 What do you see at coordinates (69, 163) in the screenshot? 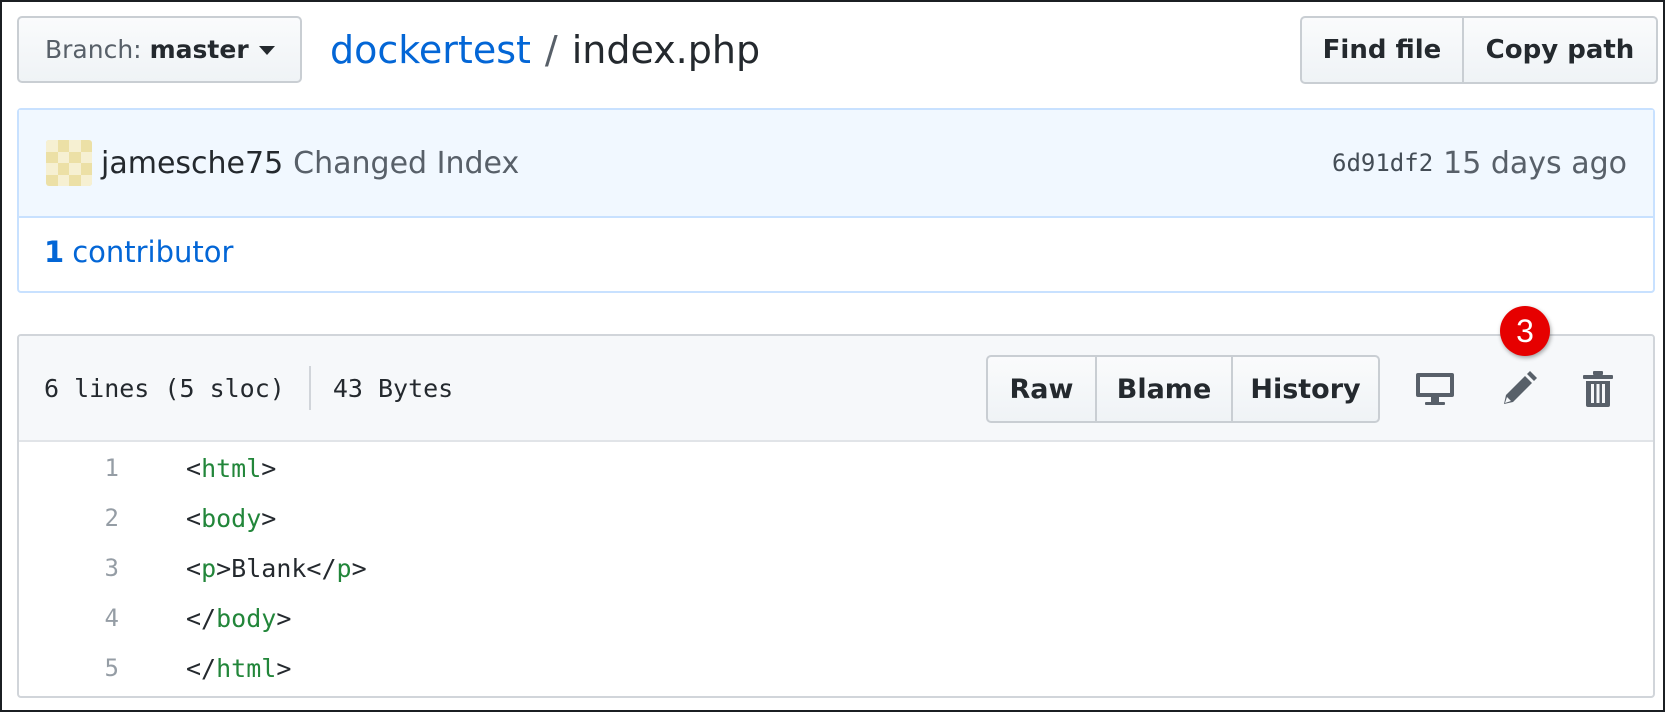
I see `avatar` at bounding box center [69, 163].